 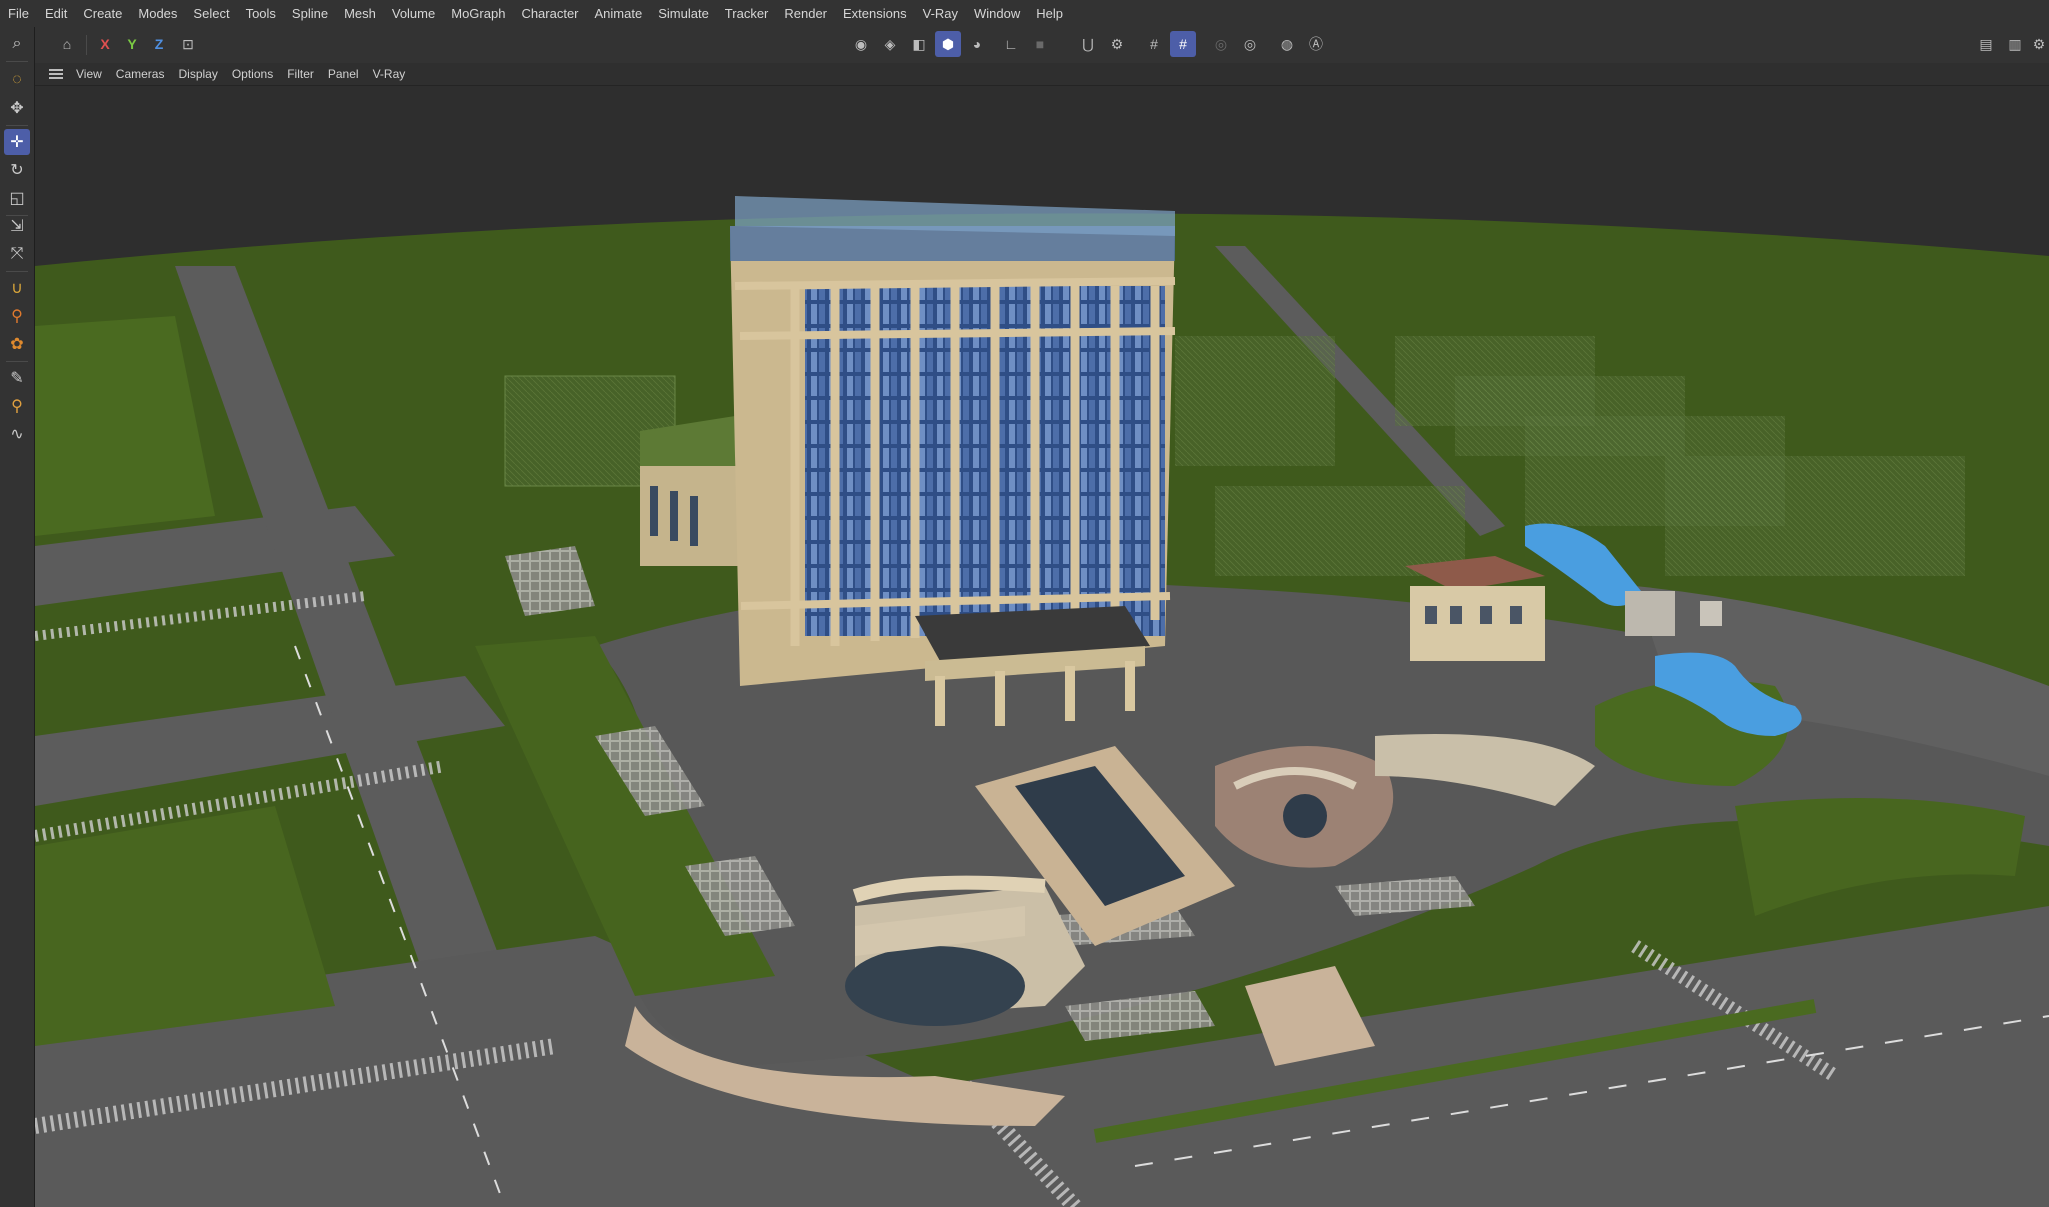 I want to click on settings-icon: ⚙, so click(x=2039, y=44).